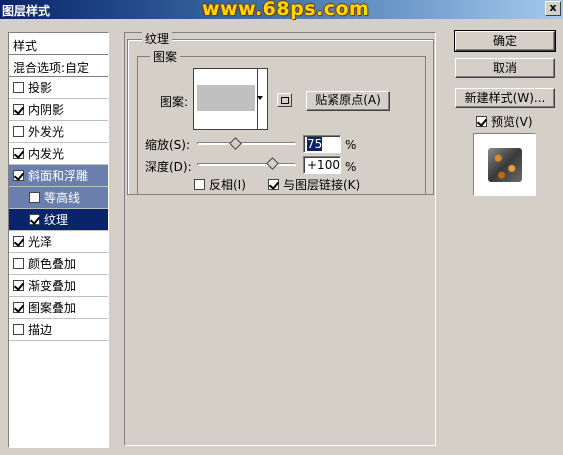  Describe the element at coordinates (58, 330) in the screenshot. I see `style-item: 描边` at that location.